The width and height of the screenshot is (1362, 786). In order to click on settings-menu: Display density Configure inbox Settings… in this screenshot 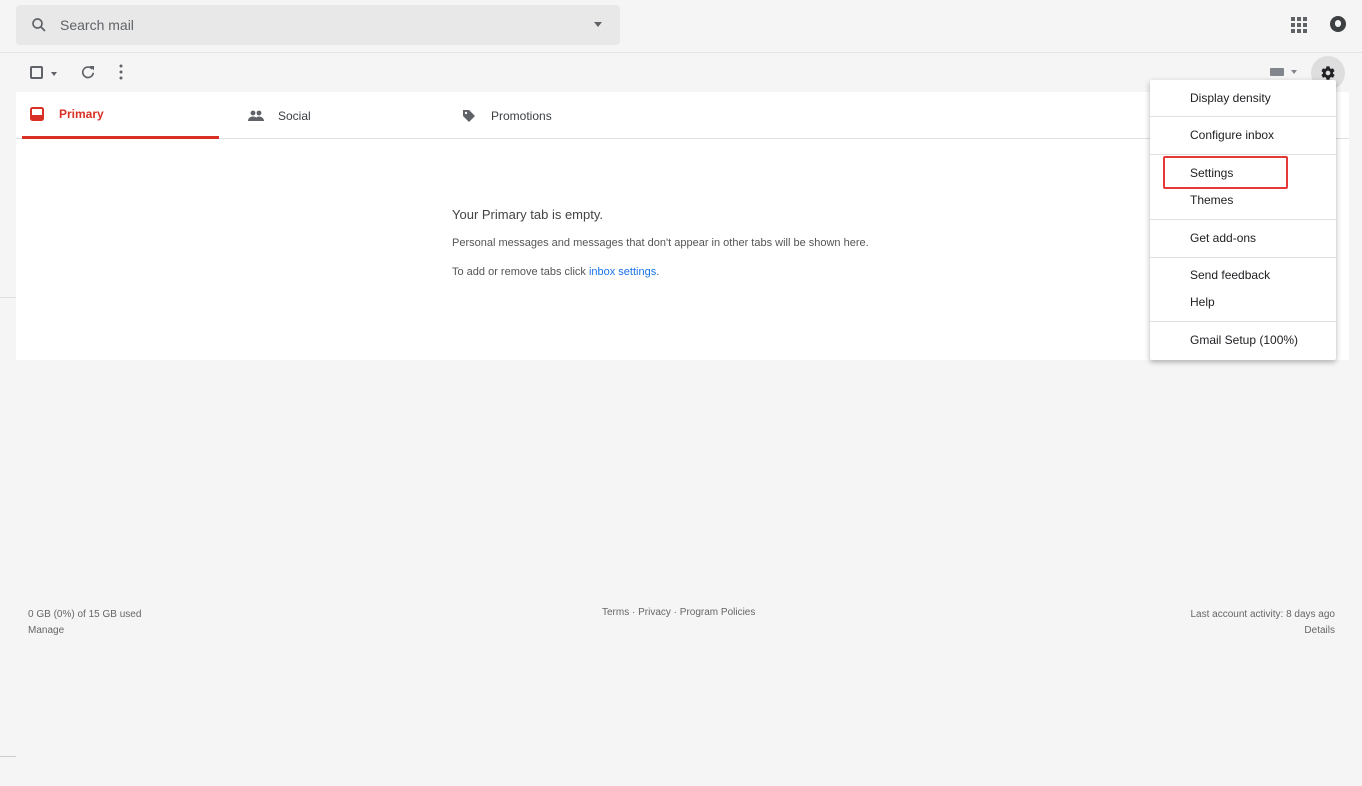, I will do `click(1243, 220)`.